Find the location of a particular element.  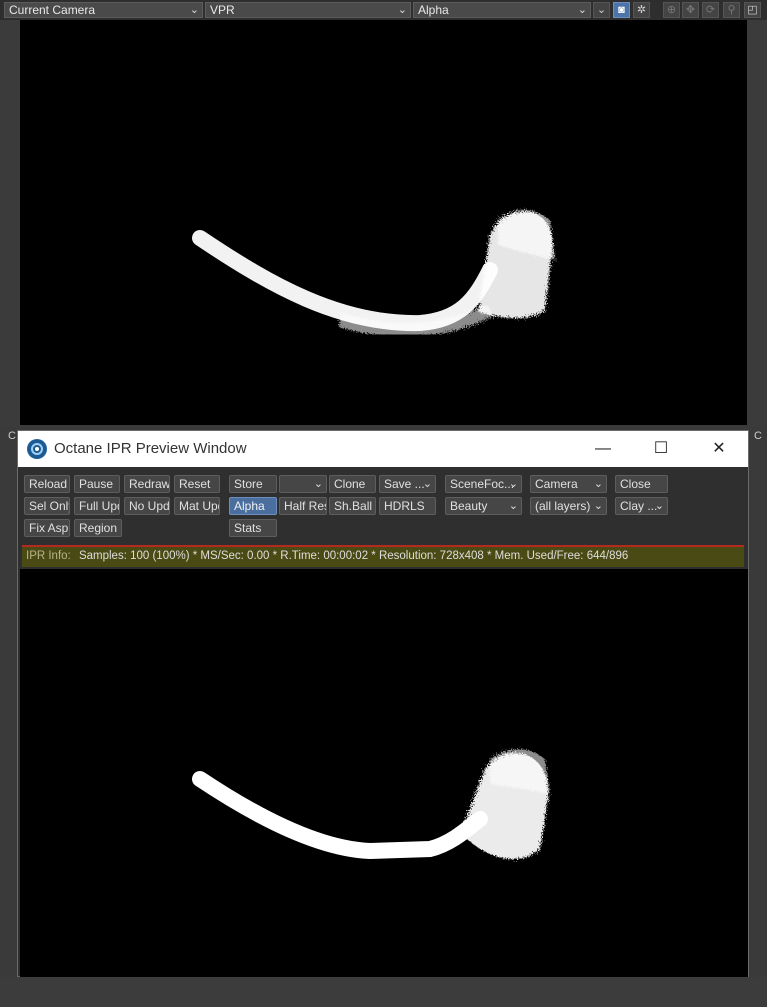

bottom-strip is located at coordinates (383, 992).